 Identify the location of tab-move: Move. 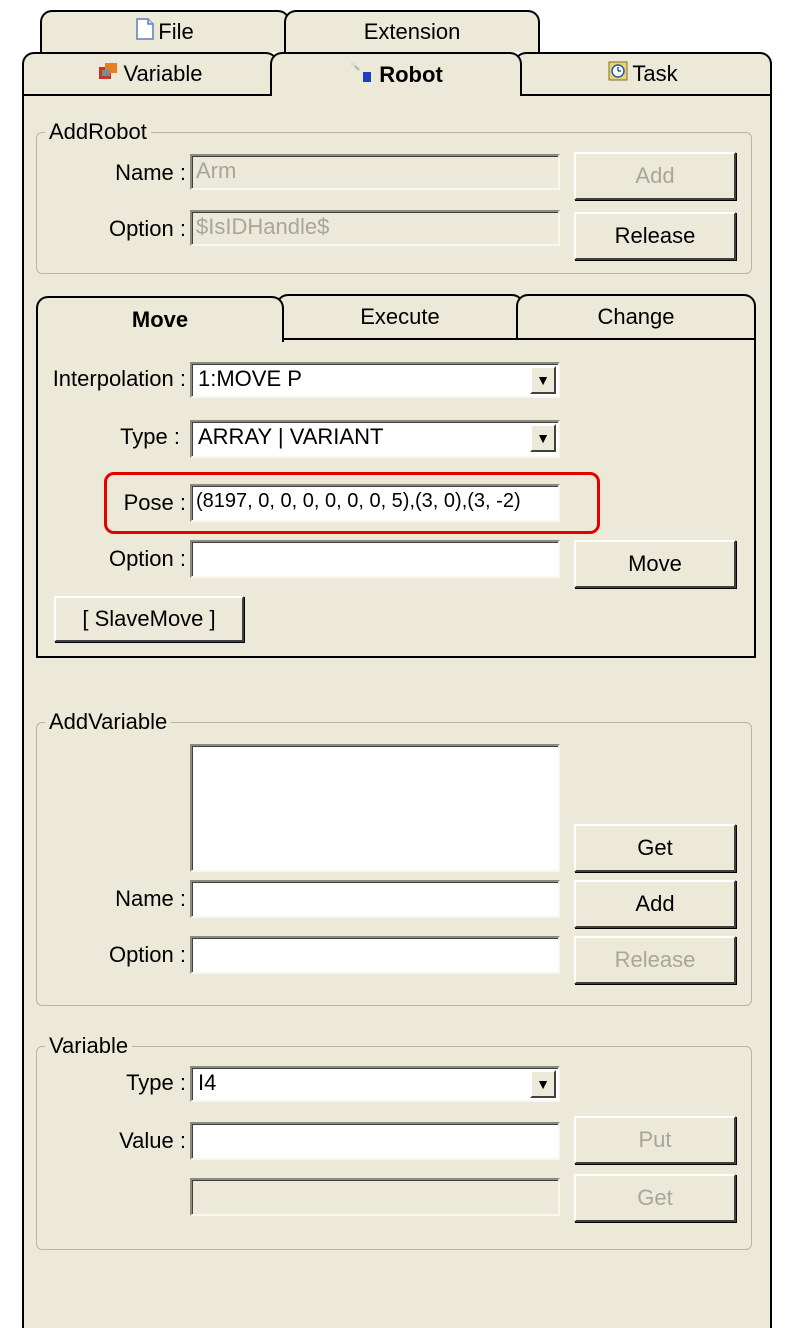
(160, 319).